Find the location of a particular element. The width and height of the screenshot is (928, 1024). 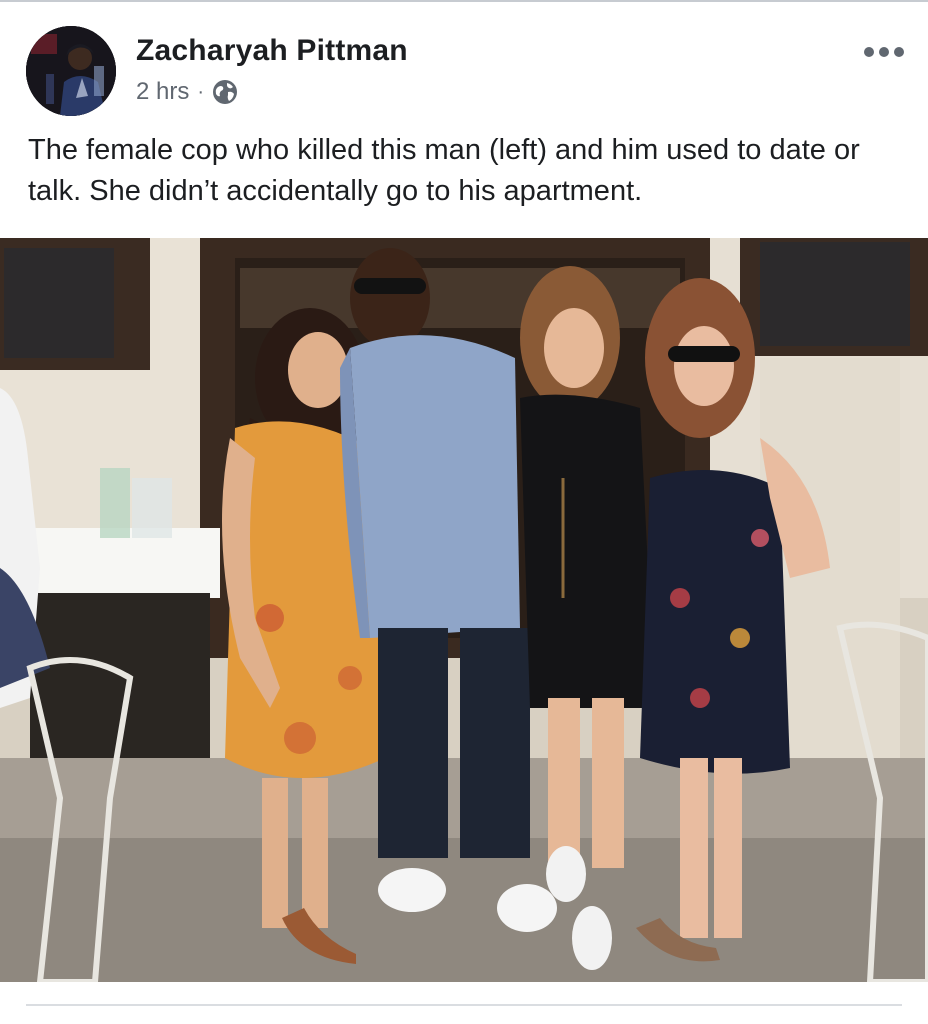

avatar-image is located at coordinates (71, 71).